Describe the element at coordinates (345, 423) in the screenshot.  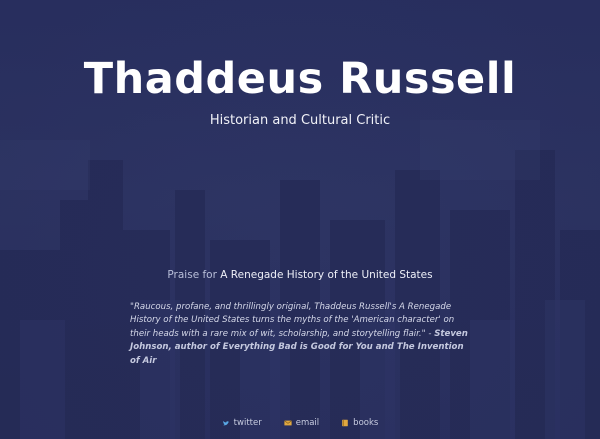
I see `book-icon` at that location.